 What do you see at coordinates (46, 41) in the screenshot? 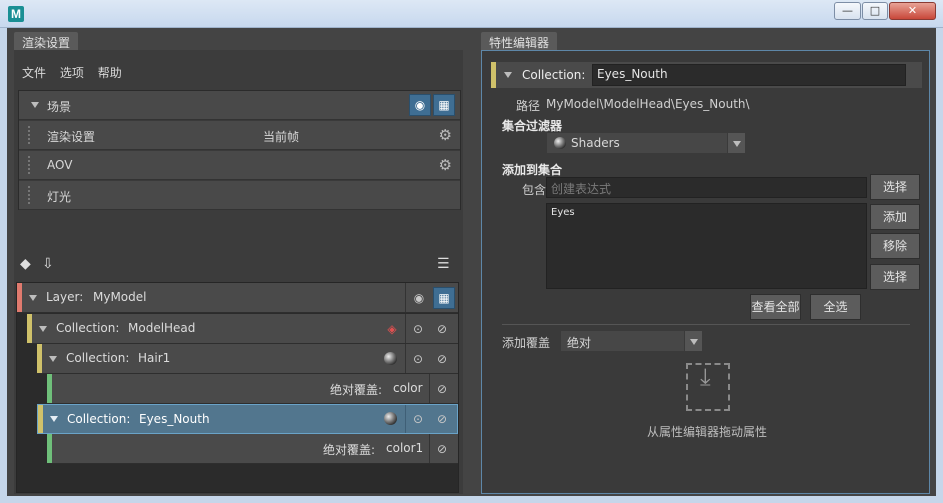
I see `tab-render-setup: 渲染设置` at bounding box center [46, 41].